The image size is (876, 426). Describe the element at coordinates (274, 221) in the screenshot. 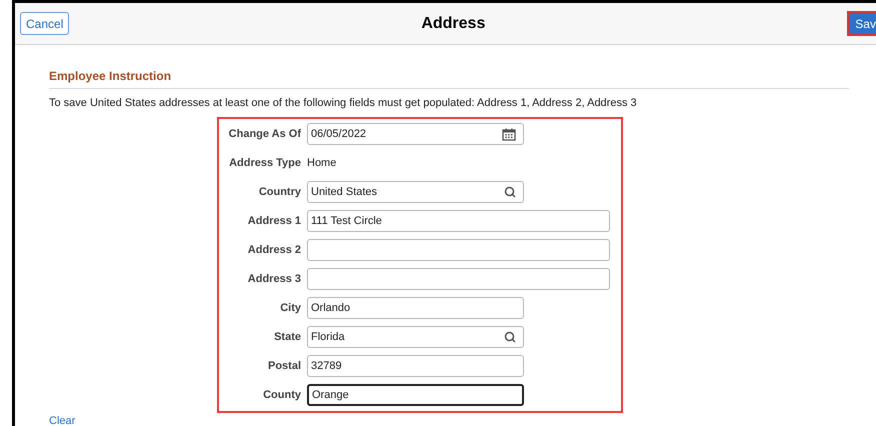

I see `field-label: Address 1` at that location.